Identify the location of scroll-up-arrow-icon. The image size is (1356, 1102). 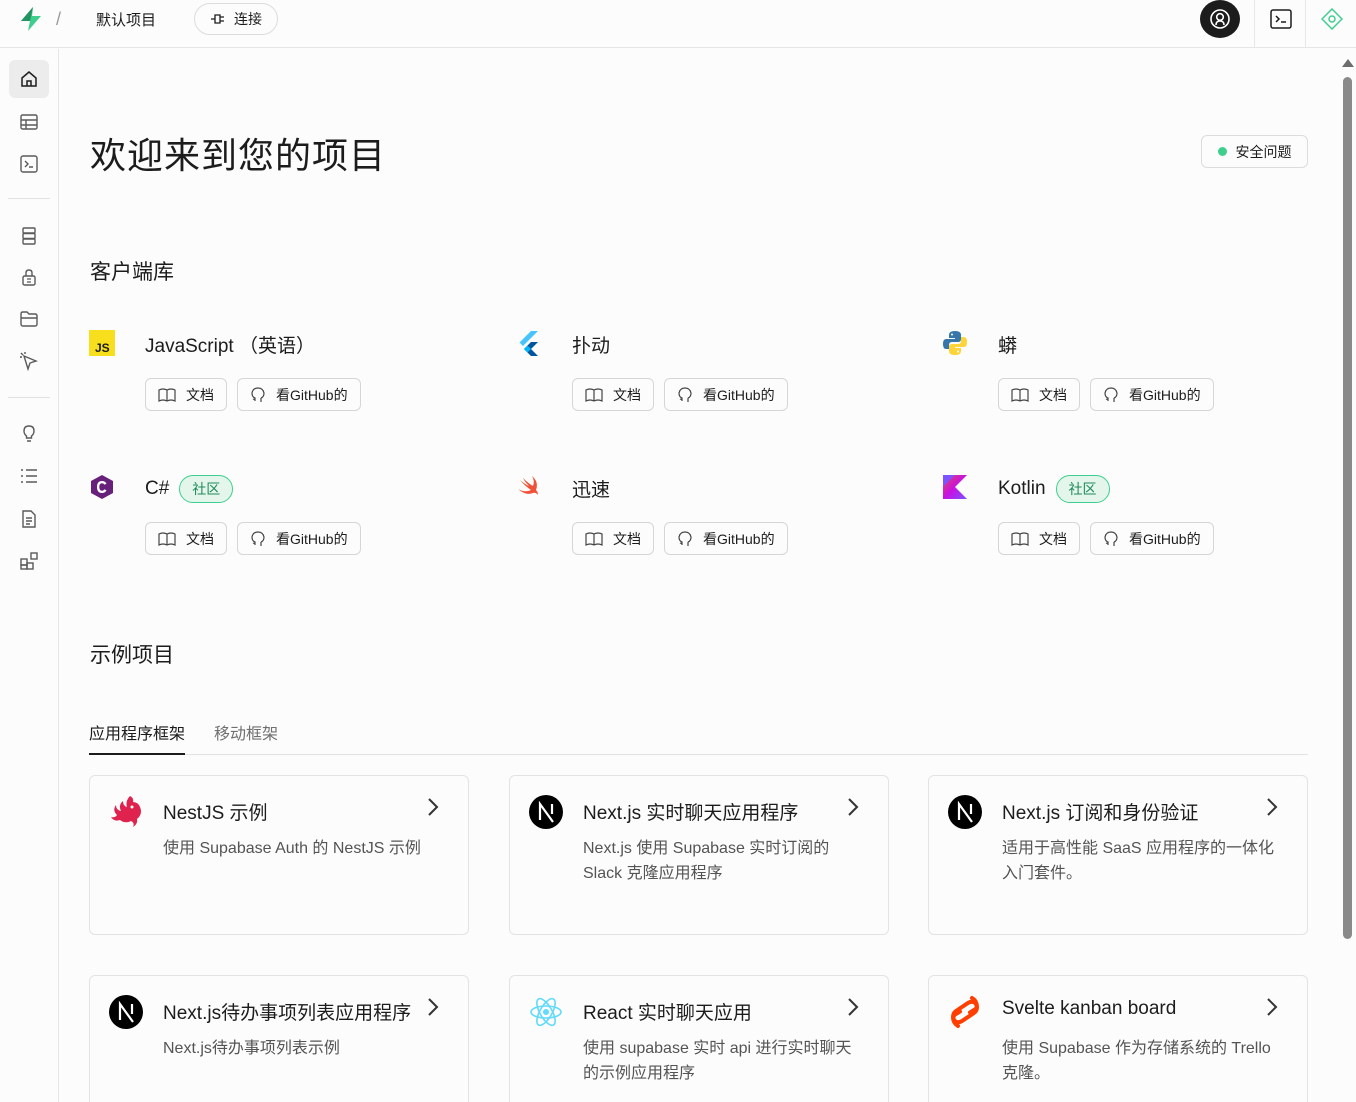
(1348, 63).